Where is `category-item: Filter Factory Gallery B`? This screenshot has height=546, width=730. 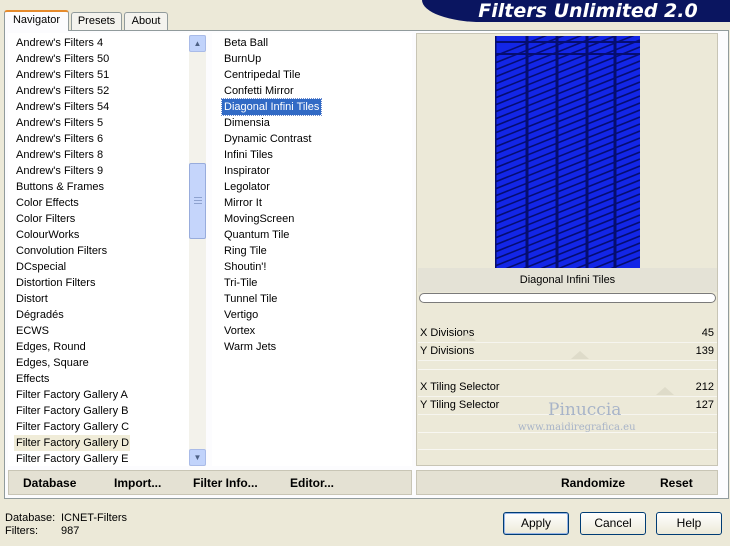
category-item: Filter Factory Gallery B is located at coordinates (72, 411).